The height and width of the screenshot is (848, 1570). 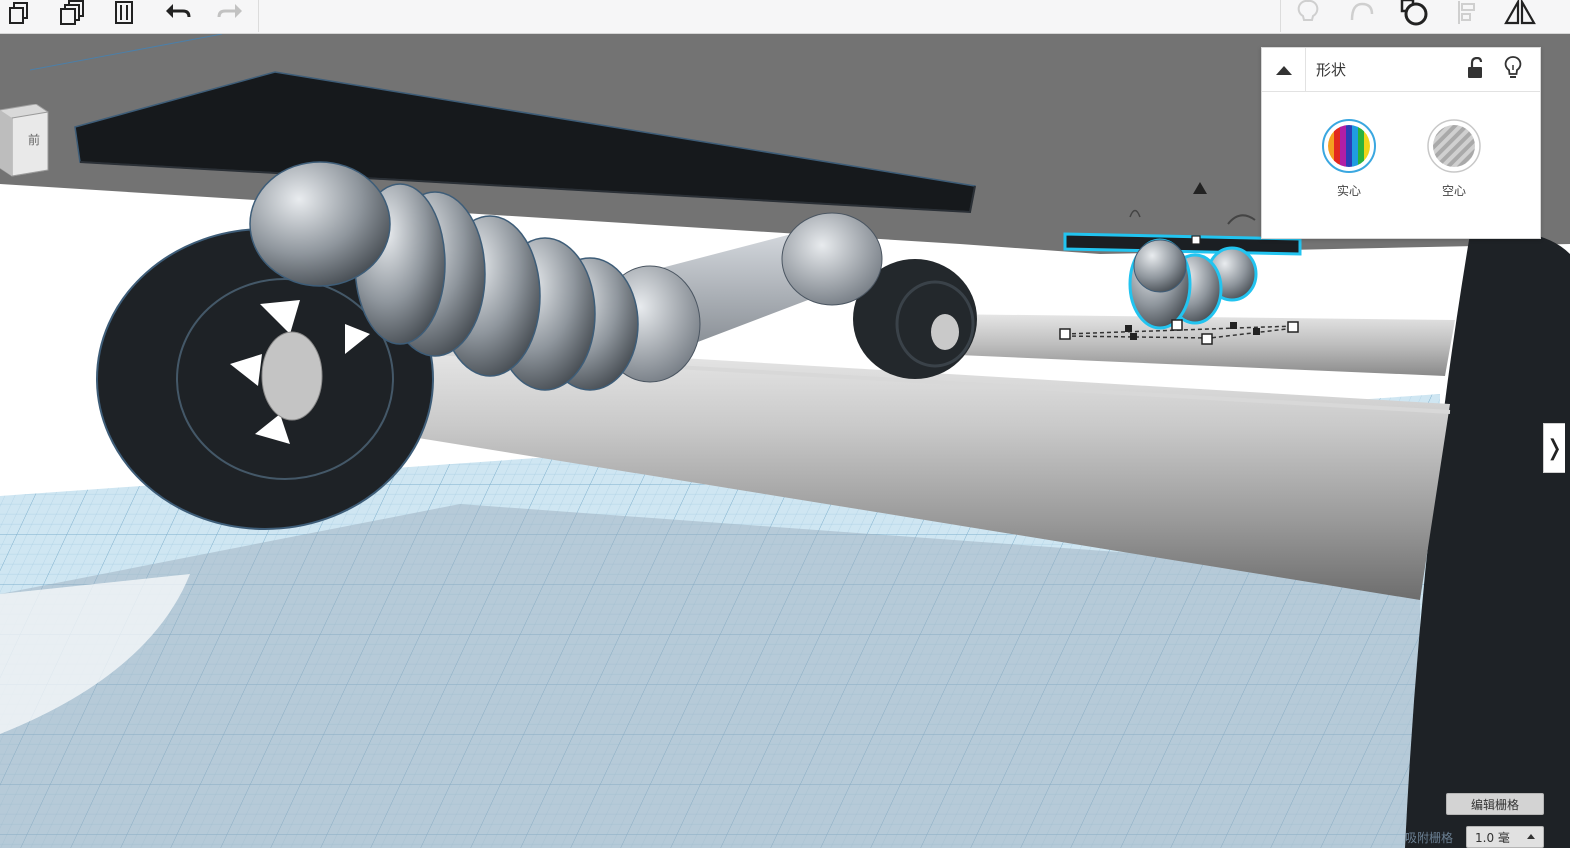 What do you see at coordinates (1331, 70) in the screenshot?
I see `panel-title: 形状` at bounding box center [1331, 70].